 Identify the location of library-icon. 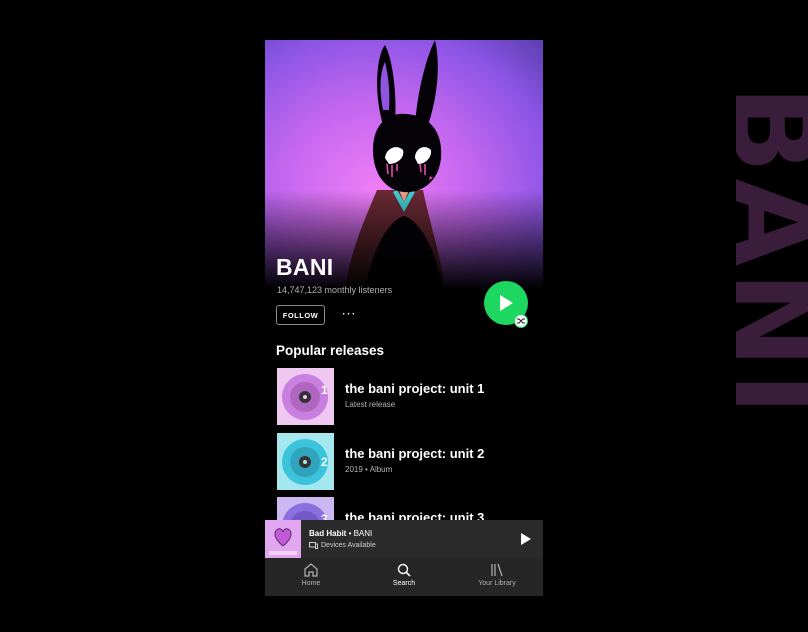
(497, 570).